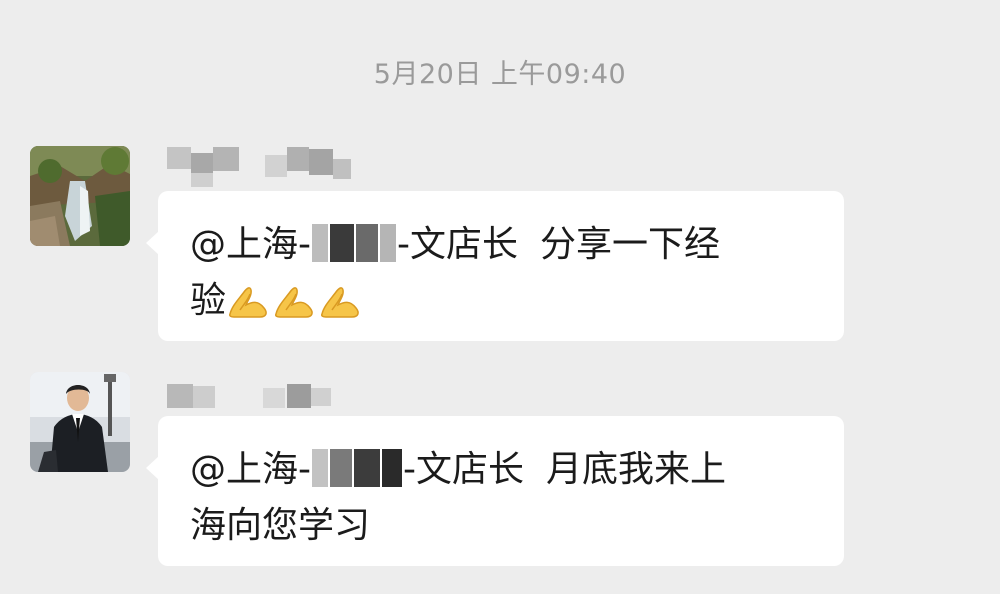  I want to click on message-timestamp: 5月20日 上午09:40, so click(500, 74).